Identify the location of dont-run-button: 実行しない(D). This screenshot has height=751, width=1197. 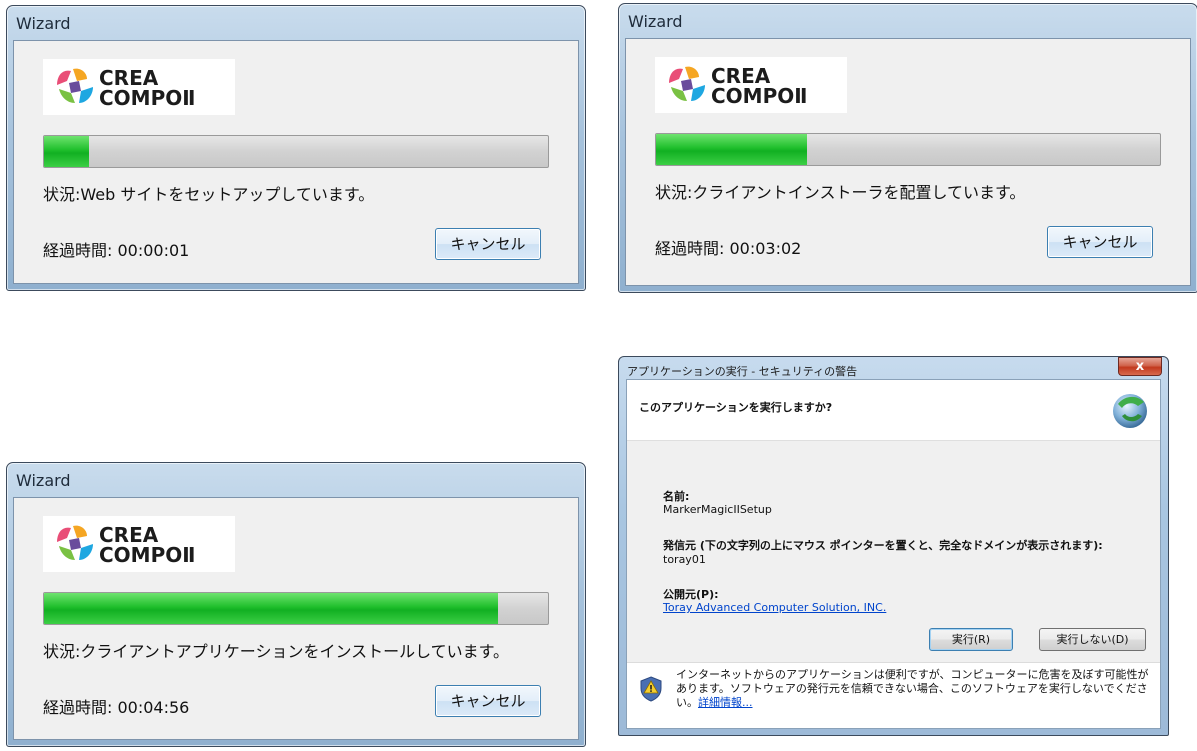
(1092, 639).